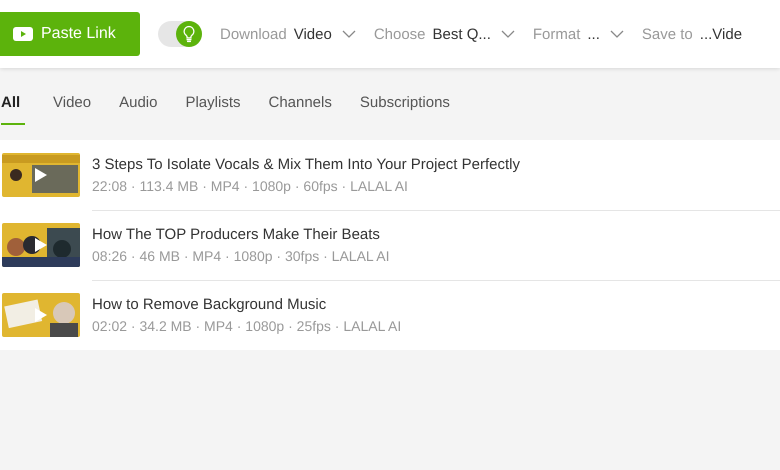 The height and width of the screenshot is (470, 780). Describe the element at coordinates (405, 109) in the screenshot. I see `tab: Subscriptions` at that location.